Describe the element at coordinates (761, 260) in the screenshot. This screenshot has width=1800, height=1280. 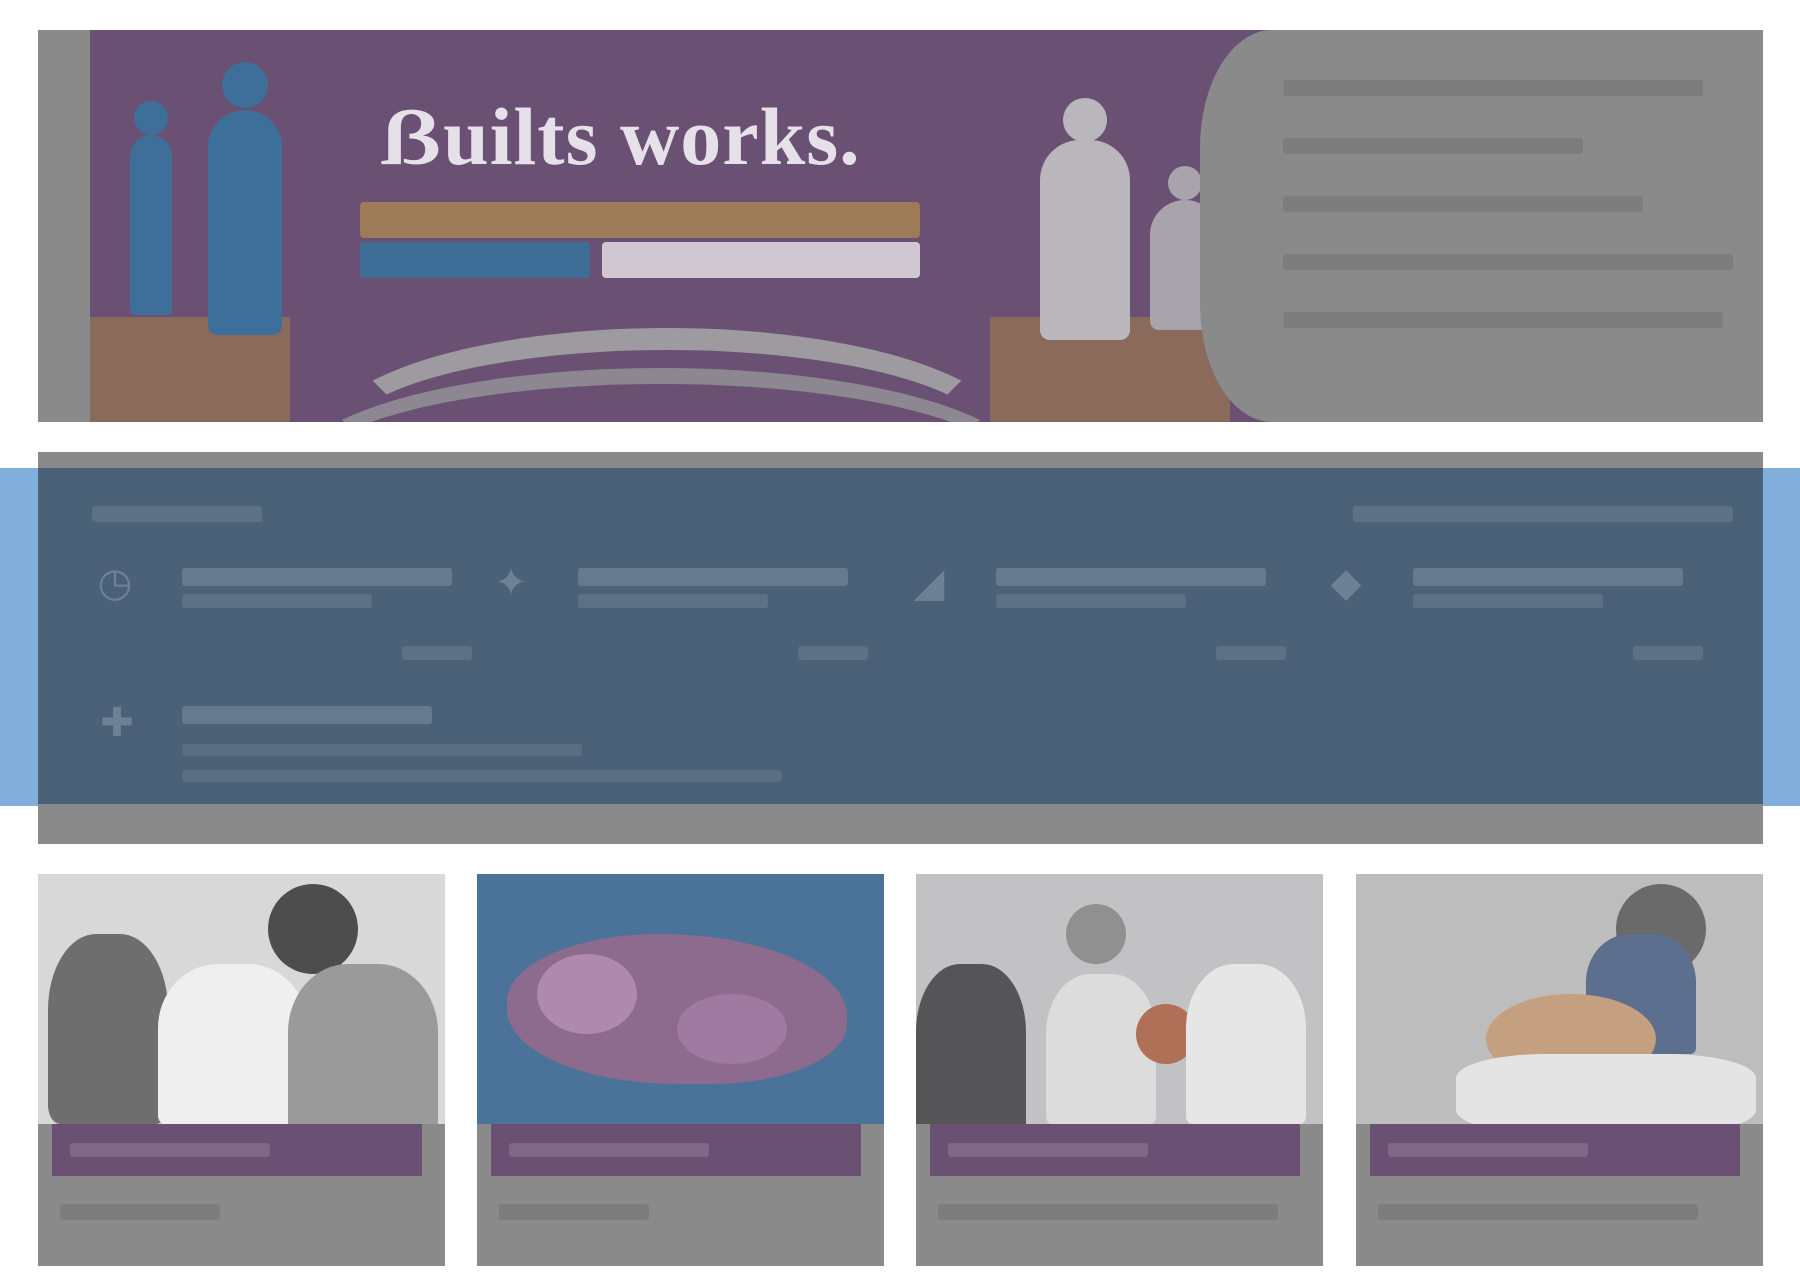
I see `hero-tagline-bar` at that location.